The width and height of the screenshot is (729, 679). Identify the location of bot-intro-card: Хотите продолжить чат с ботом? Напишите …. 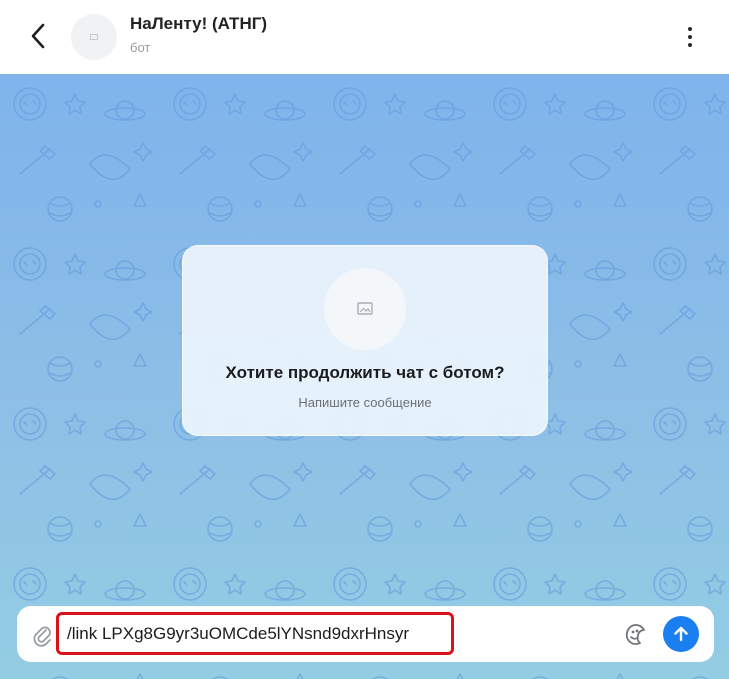
(365, 340).